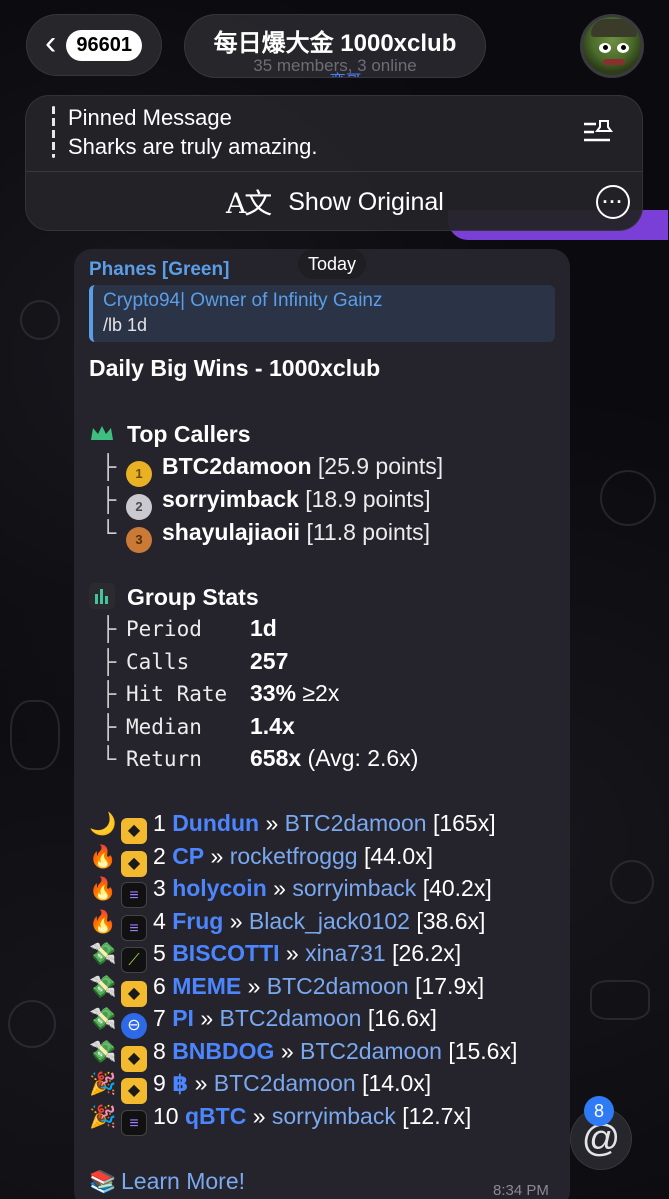 Image resolution: width=669 pixels, height=1199 pixels. Describe the element at coordinates (215, 1116) in the screenshot. I see `win-token-link: qBTC` at that location.